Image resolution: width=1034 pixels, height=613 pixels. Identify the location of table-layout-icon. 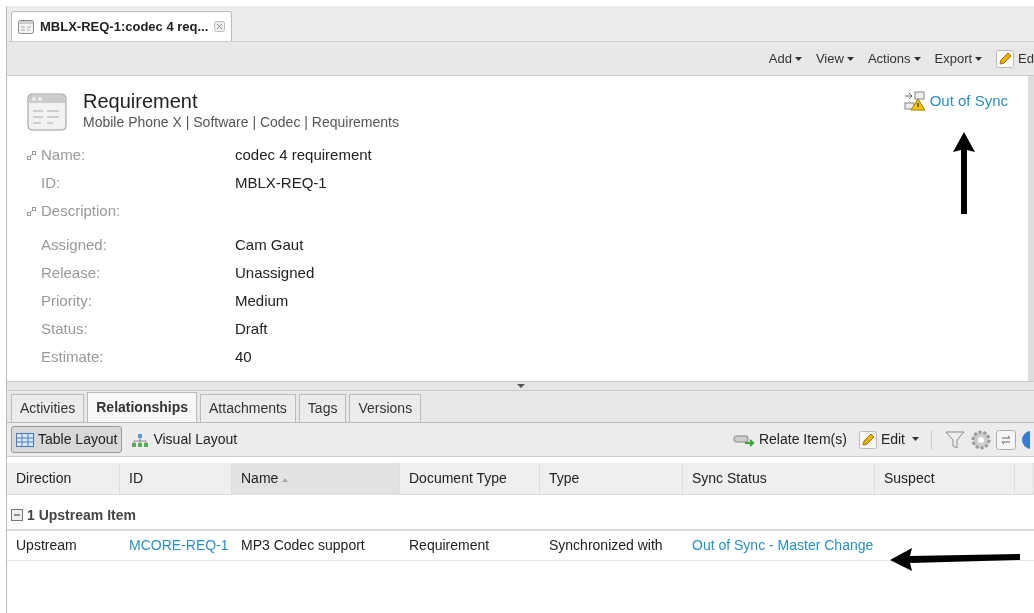
(25, 439).